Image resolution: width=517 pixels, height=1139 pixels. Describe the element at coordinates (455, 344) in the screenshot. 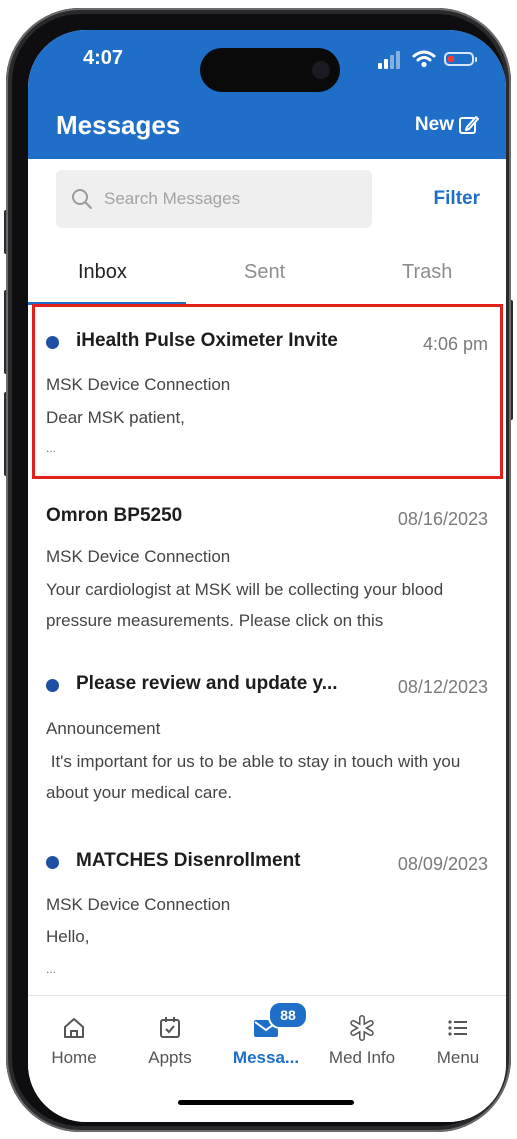

I see `message-date: 4:06 pm` at that location.